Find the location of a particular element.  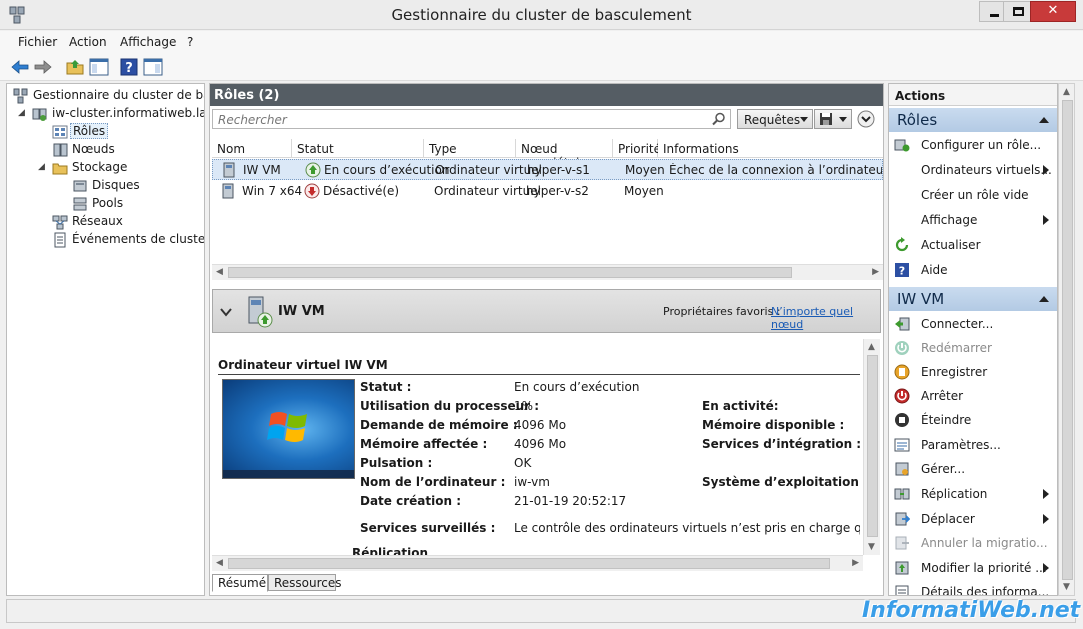

vm-screen-thumbnail is located at coordinates (288, 429).